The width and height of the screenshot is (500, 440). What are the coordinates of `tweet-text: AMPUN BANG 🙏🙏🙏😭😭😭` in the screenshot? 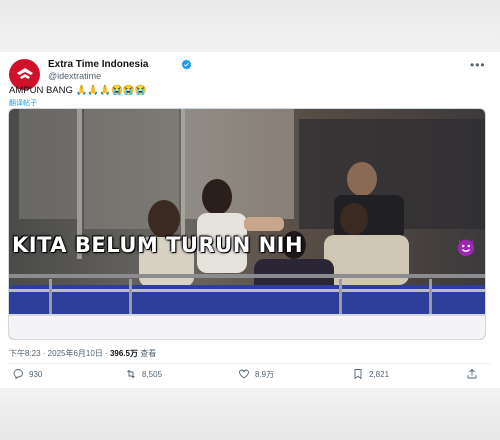 It's located at (78, 90).